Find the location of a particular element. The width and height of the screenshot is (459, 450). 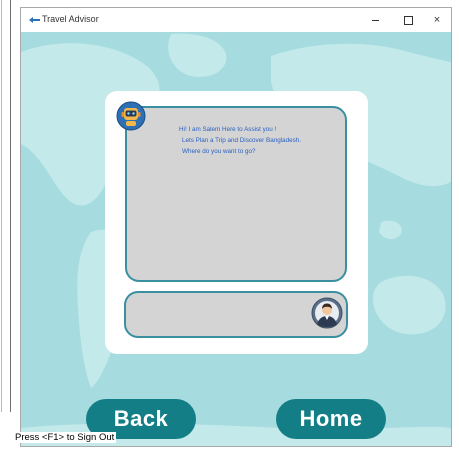

background-window-edge is located at coordinates (5, 206).